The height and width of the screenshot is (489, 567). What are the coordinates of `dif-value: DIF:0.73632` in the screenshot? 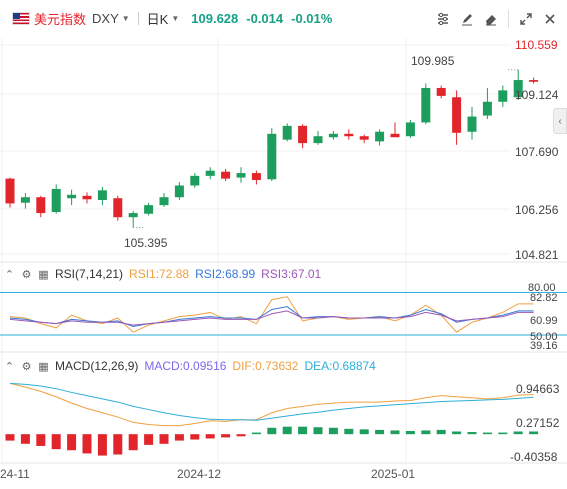 It's located at (265, 366).